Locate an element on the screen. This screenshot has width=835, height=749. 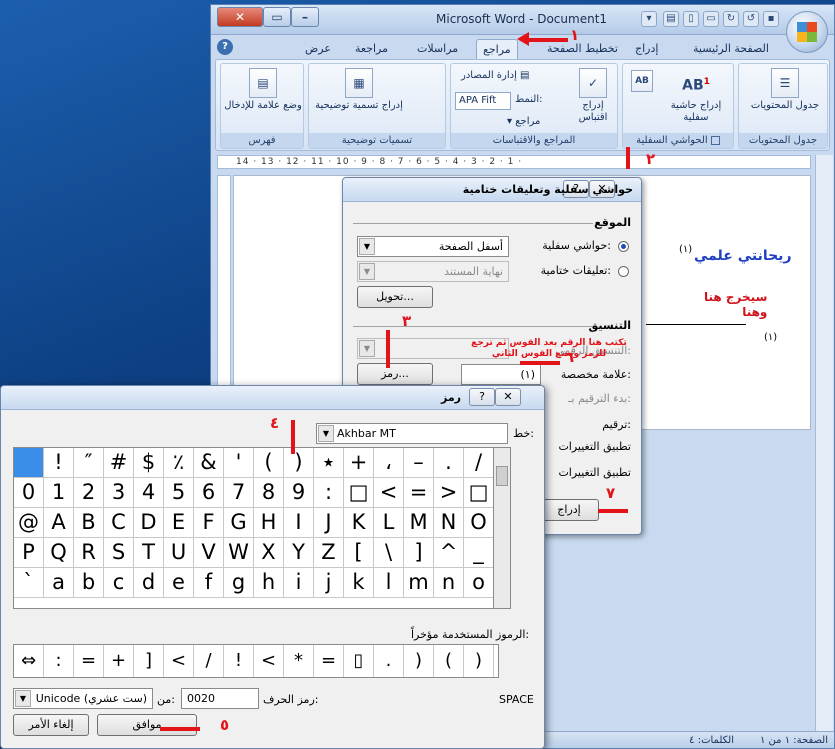
symbol-cell: ) is located at coordinates (299, 463).